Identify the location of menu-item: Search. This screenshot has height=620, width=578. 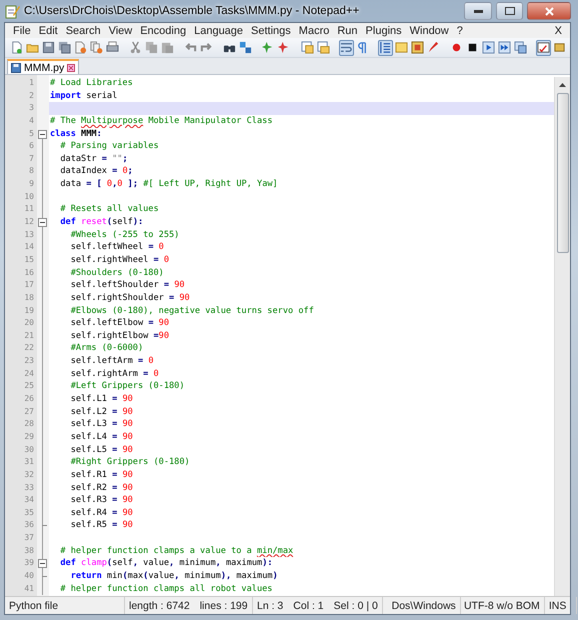
(83, 30).